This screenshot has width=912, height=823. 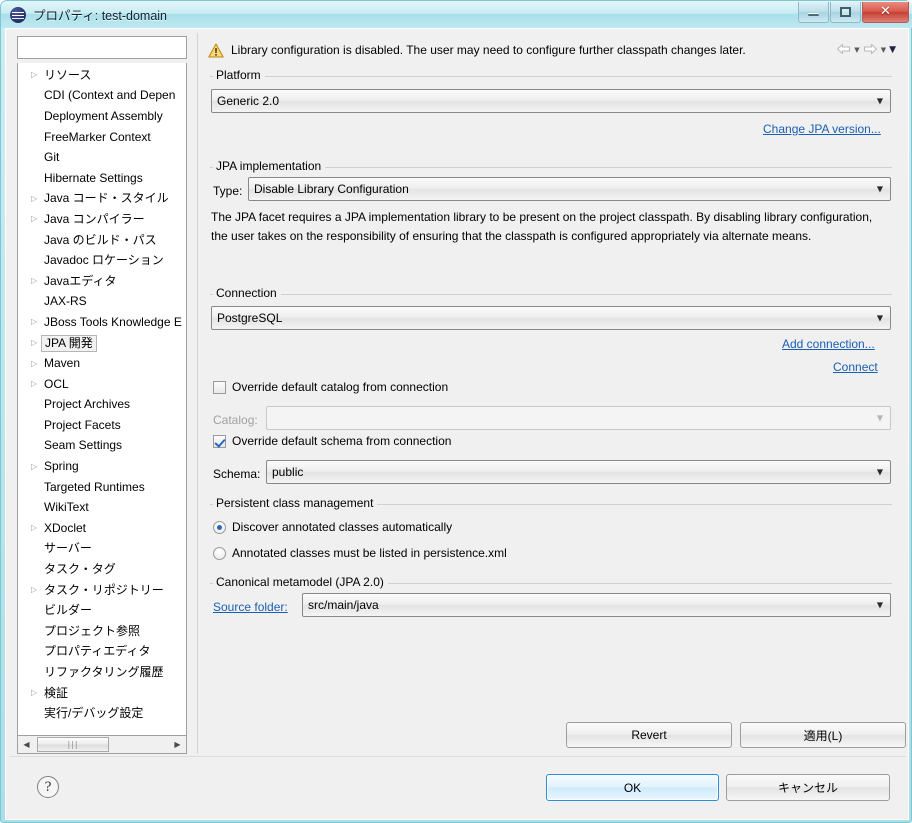 I want to click on sidebar-item: ▷Hibernate Settings, so click(x=102, y=178).